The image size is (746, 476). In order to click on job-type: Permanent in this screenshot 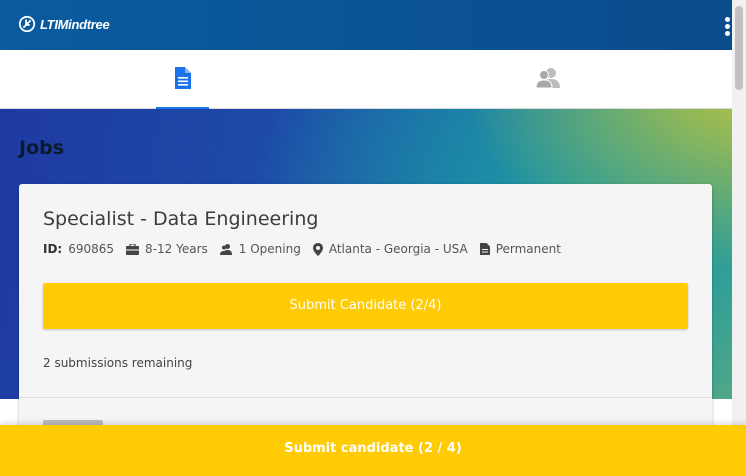, I will do `click(520, 249)`.